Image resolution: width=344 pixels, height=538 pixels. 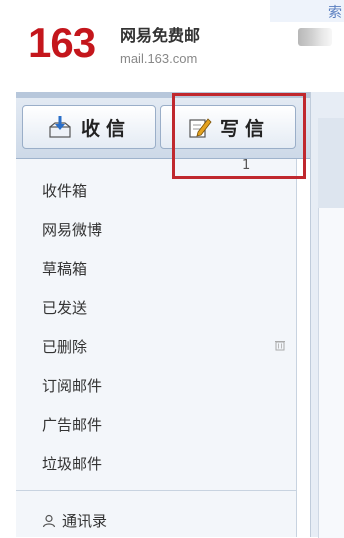 I want to click on folder-subscriptions: 订阅邮件, so click(x=72, y=385).